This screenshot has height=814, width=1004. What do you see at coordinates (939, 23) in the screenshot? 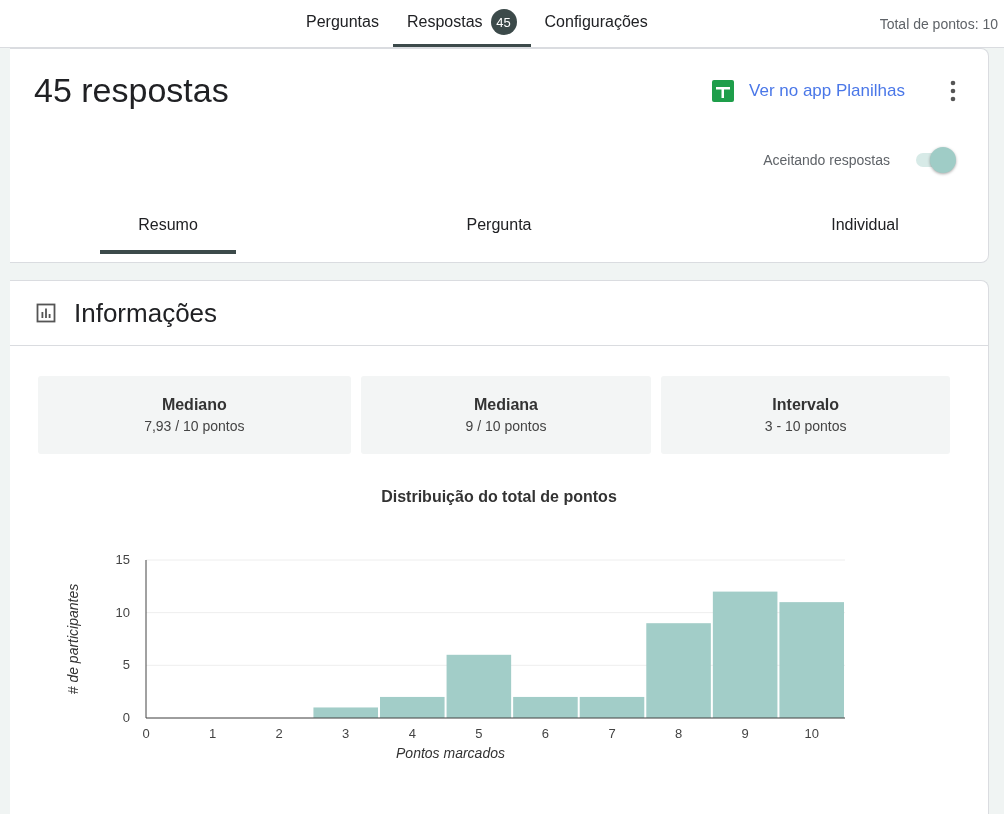
I see `total-points: Total de pontos: 10` at bounding box center [939, 23].